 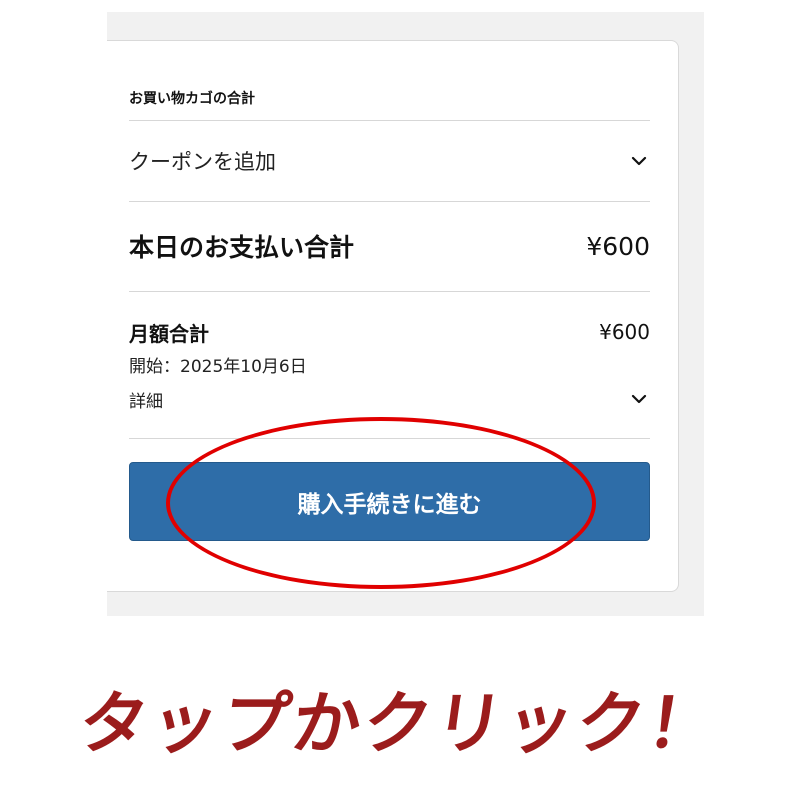 I want to click on today-total-row: 本日のお支払い合計 ¥600, so click(x=389, y=246).